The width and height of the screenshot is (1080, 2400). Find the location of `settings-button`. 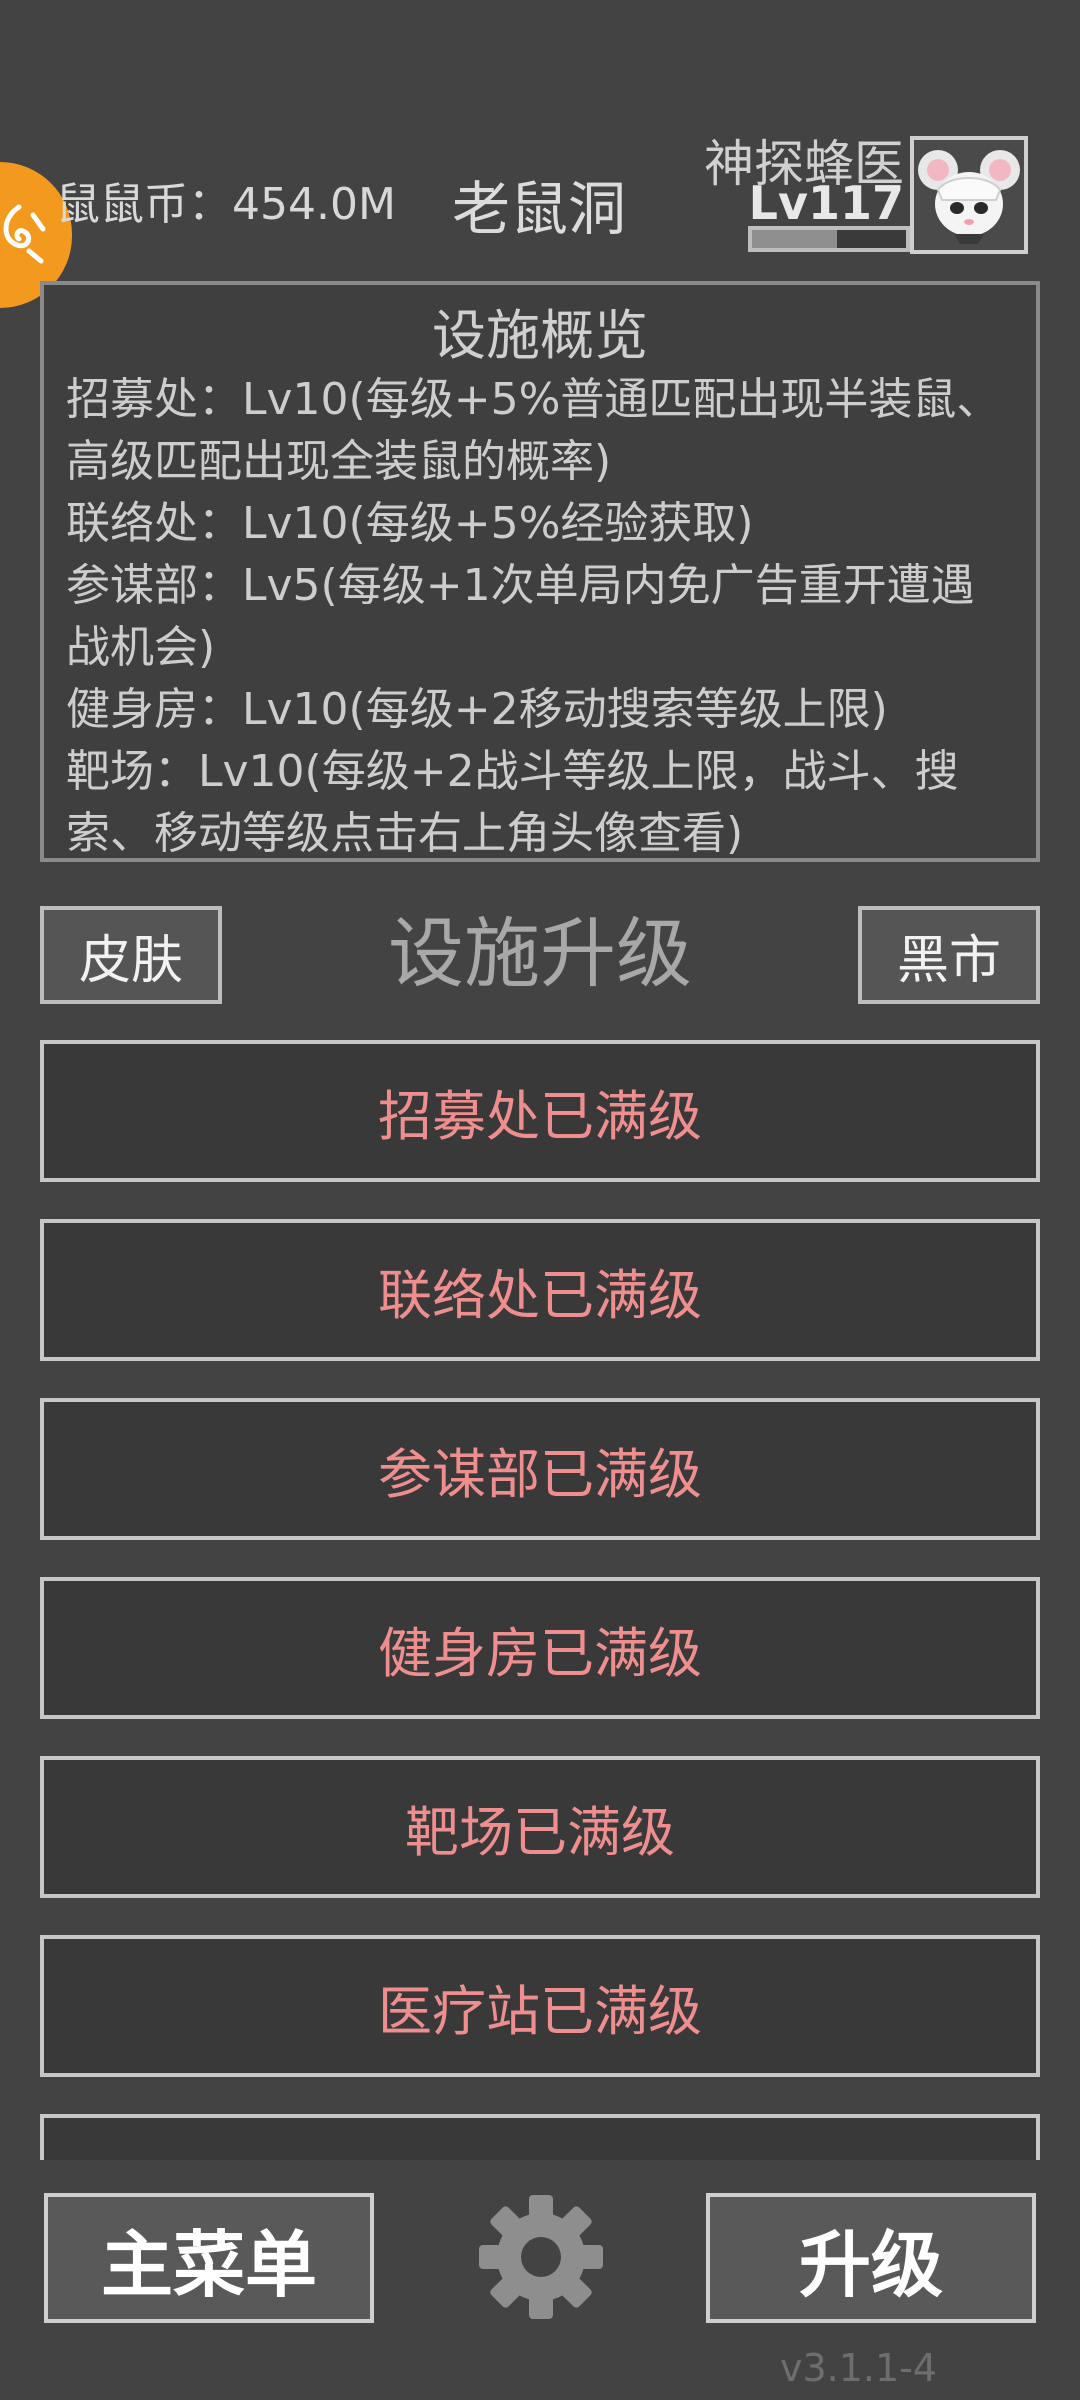

settings-button is located at coordinates (541, 2257).